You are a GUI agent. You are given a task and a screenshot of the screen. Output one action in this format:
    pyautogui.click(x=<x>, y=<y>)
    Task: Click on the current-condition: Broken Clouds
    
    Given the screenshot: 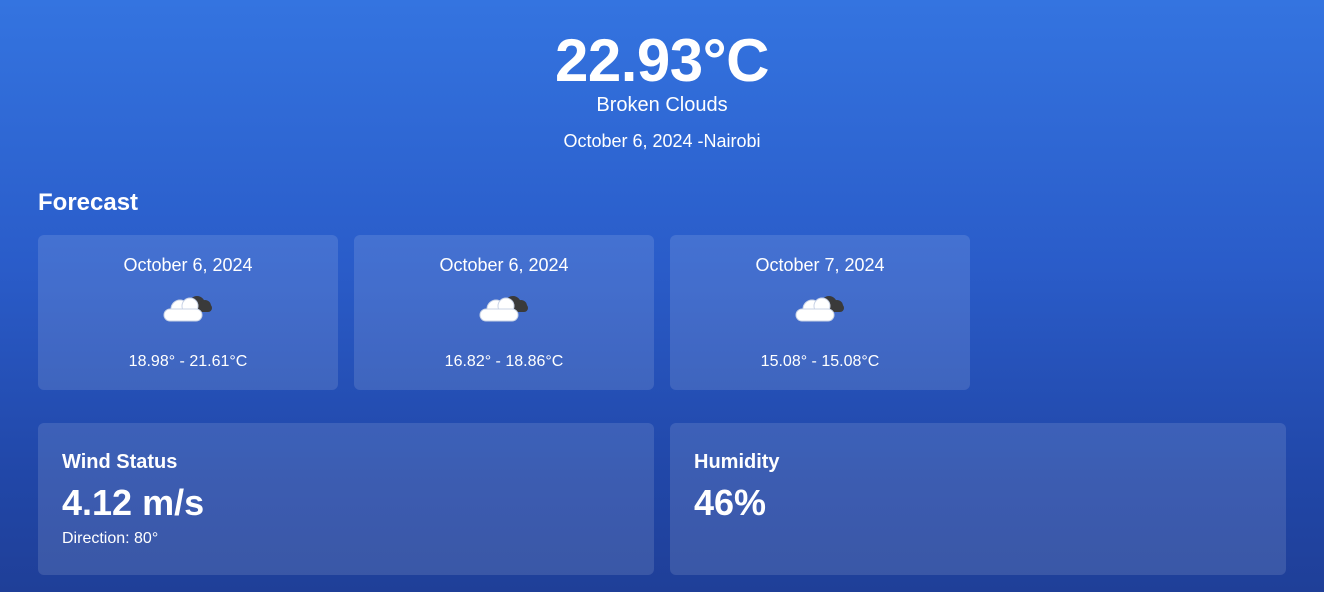 What is the action you would take?
    pyautogui.click(x=662, y=105)
    